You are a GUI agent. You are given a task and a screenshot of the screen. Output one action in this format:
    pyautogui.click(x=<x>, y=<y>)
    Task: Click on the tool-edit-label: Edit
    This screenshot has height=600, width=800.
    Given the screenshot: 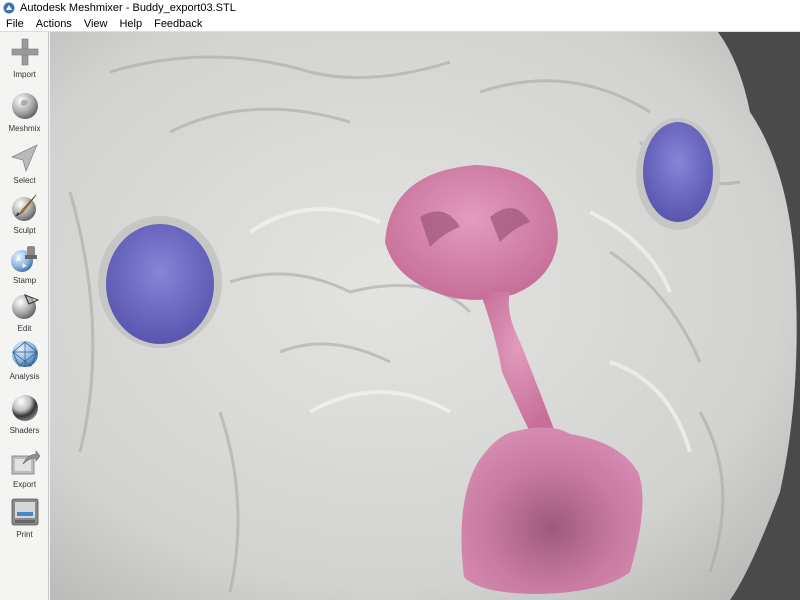 What is the action you would take?
    pyautogui.click(x=24, y=328)
    